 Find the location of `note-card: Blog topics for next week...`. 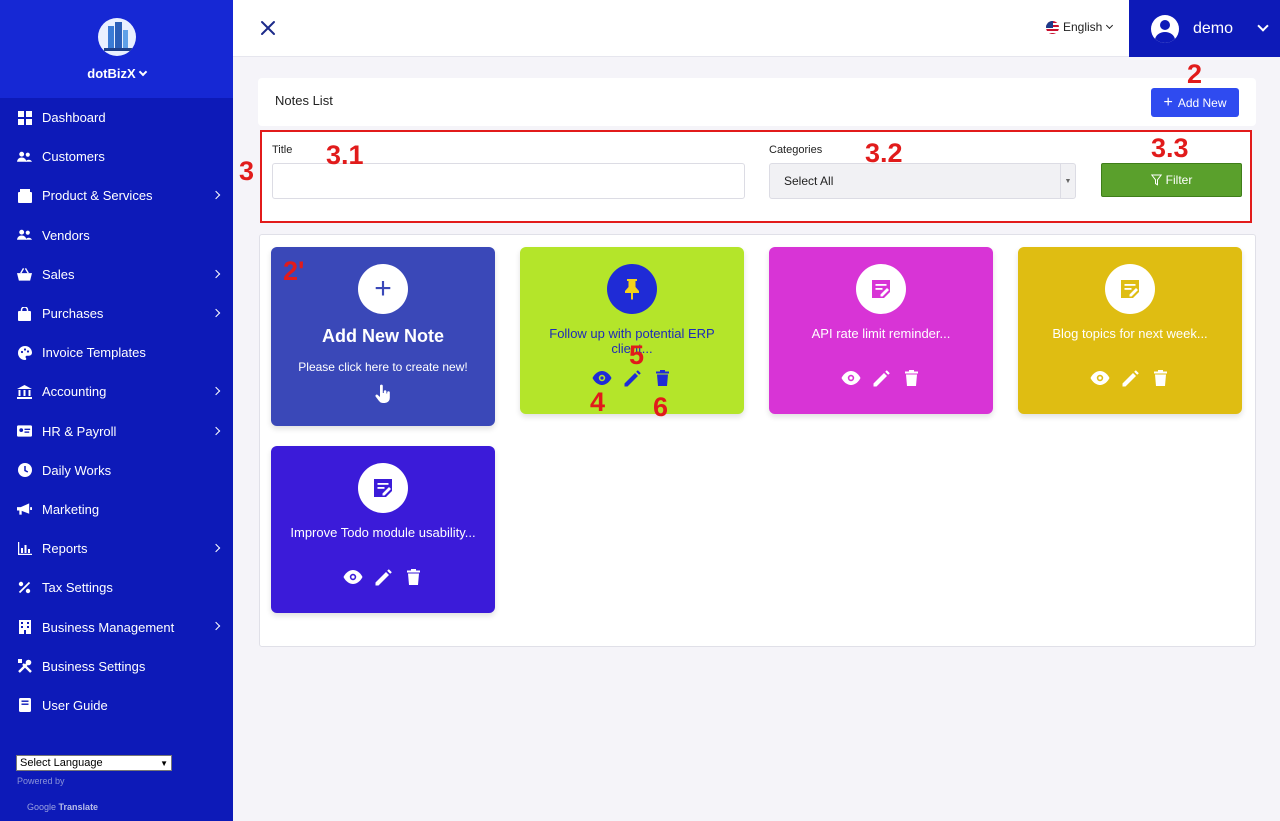

note-card: Blog topics for next week... is located at coordinates (1130, 330).